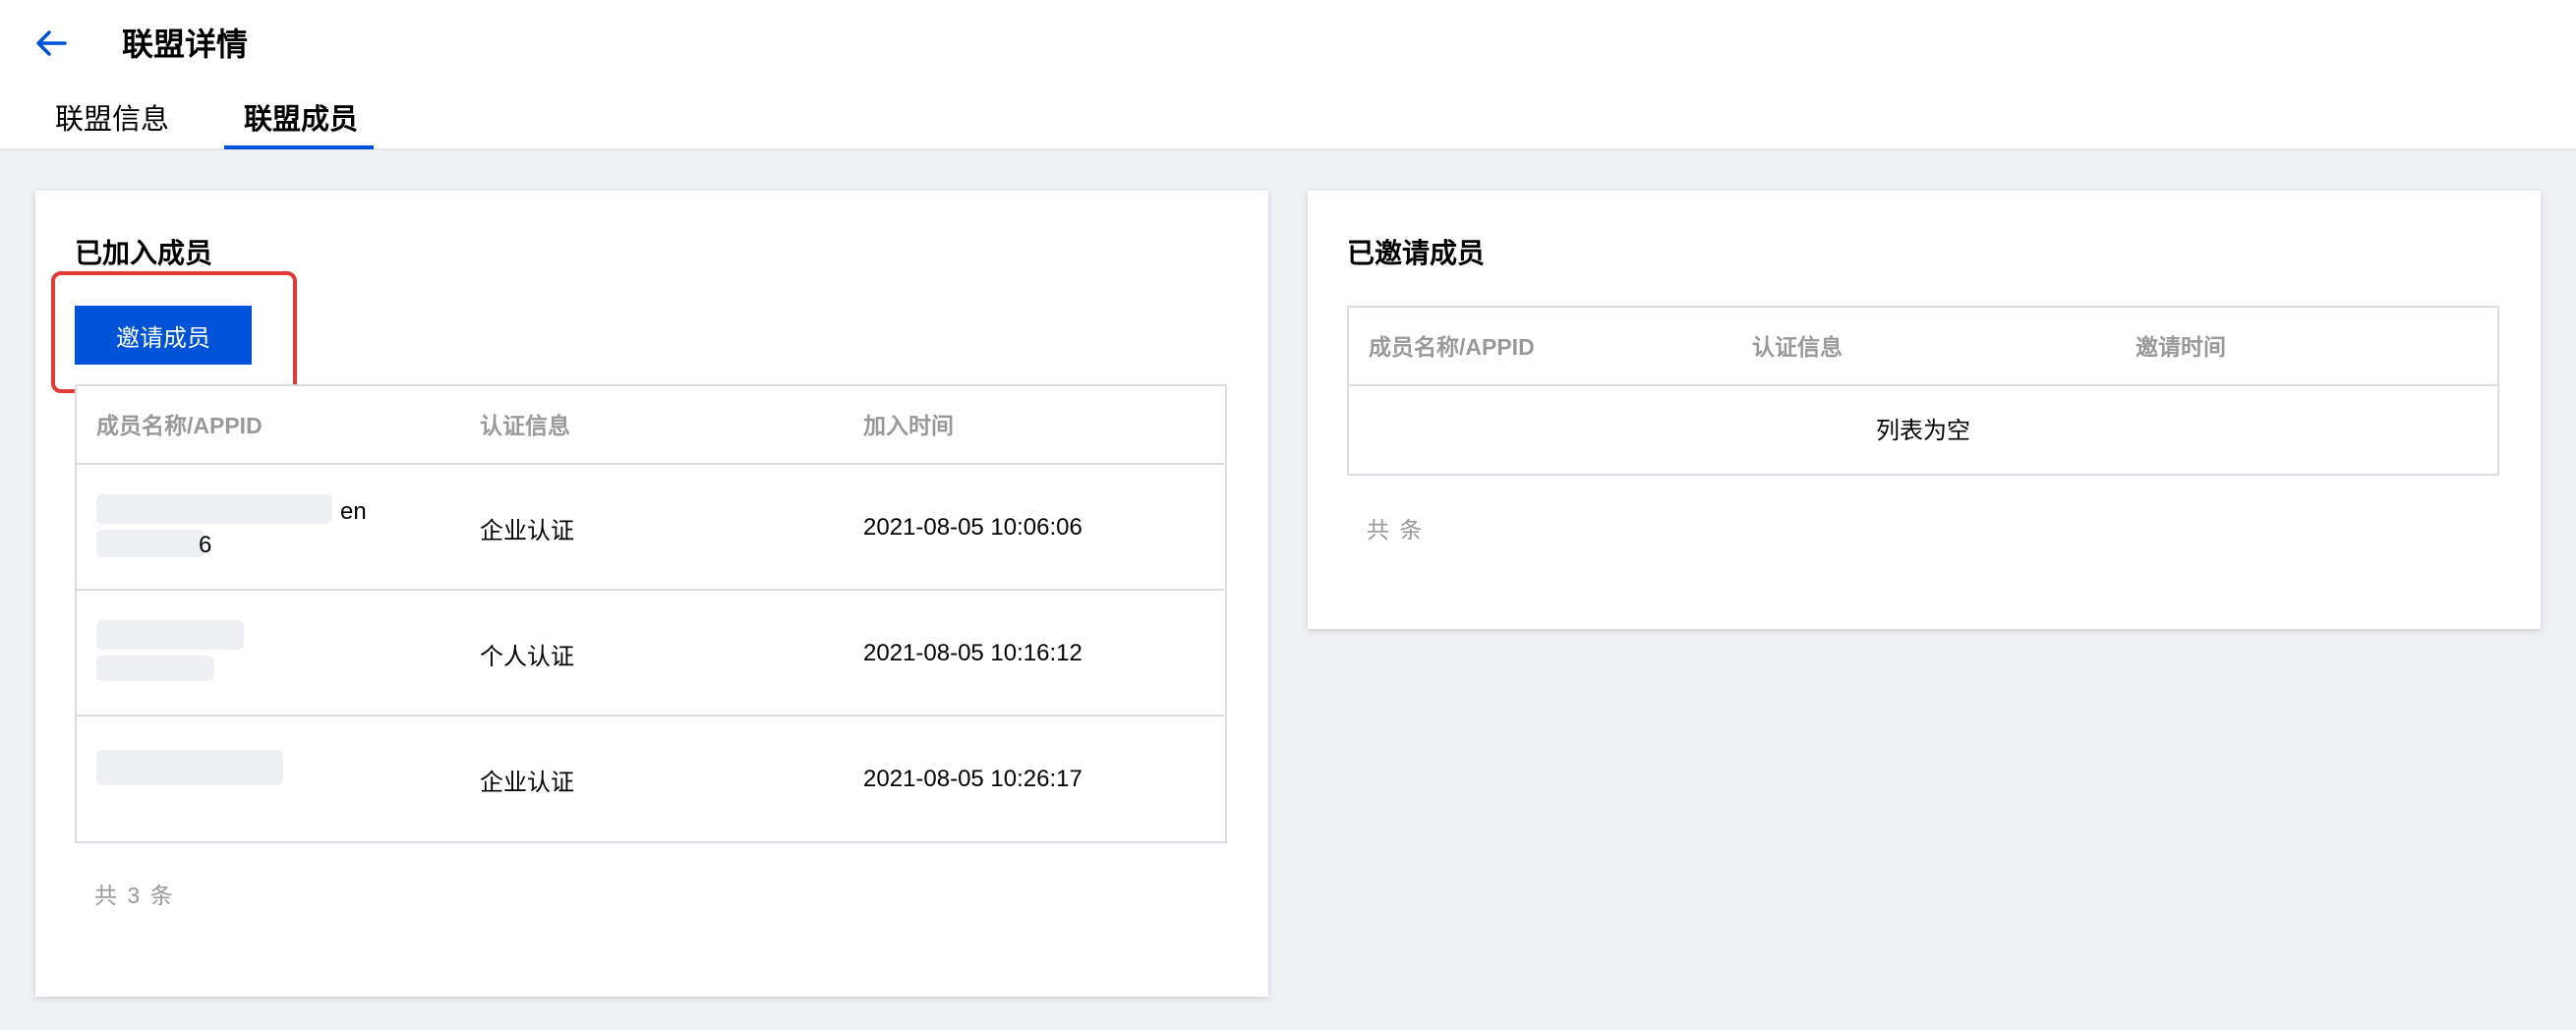  What do you see at coordinates (353, 511) in the screenshot?
I see `member-name-fragment: en` at bounding box center [353, 511].